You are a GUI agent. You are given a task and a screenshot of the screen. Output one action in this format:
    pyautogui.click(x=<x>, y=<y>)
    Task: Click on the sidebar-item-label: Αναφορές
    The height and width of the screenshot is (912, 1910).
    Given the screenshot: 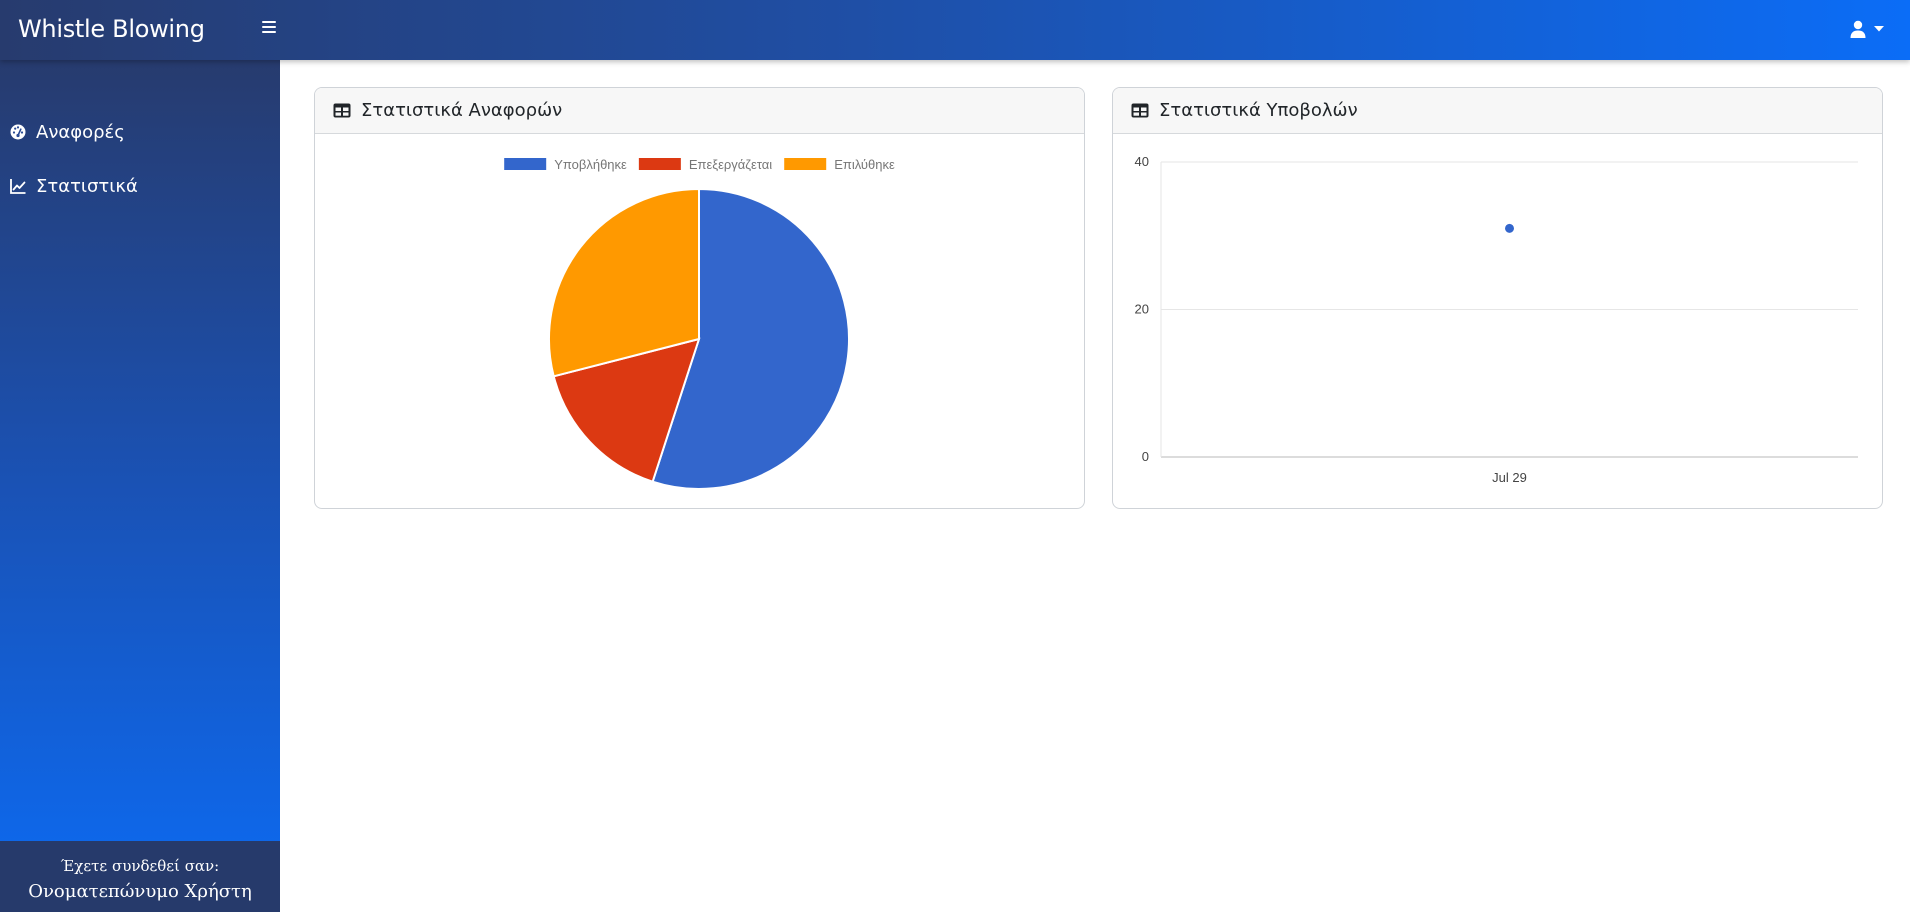 What is the action you would take?
    pyautogui.click(x=80, y=132)
    